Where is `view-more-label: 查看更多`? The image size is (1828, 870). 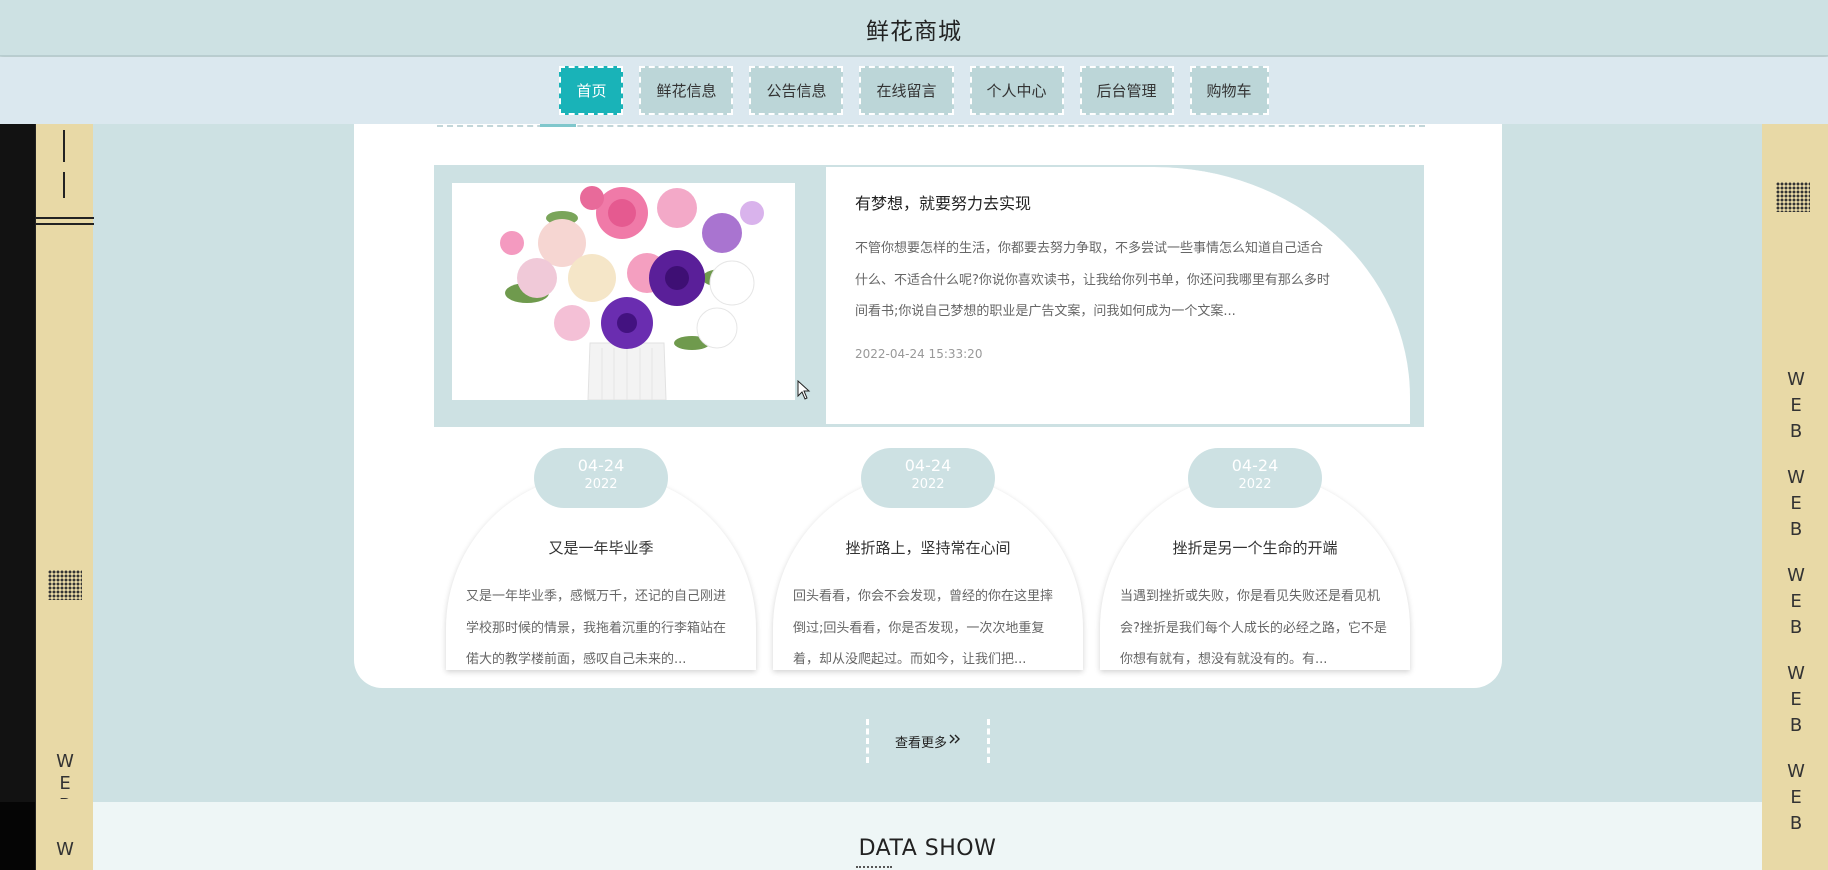 view-more-label: 查看更多 is located at coordinates (920, 743).